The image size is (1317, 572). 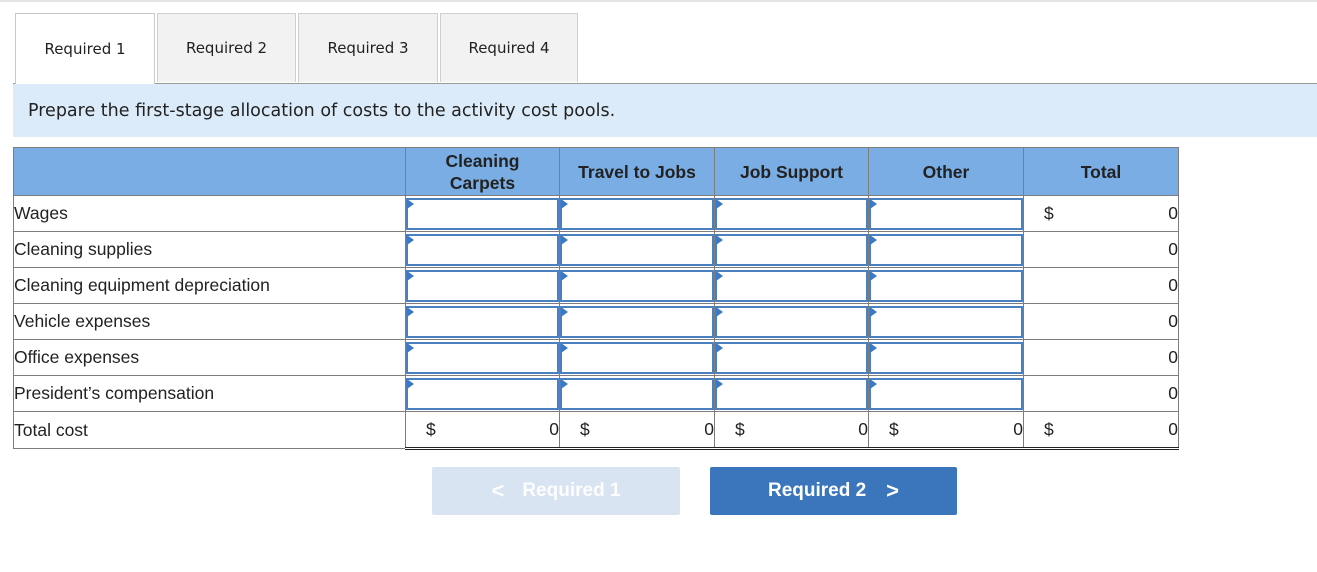 I want to click on chevron-right-icon: >, so click(x=893, y=490).